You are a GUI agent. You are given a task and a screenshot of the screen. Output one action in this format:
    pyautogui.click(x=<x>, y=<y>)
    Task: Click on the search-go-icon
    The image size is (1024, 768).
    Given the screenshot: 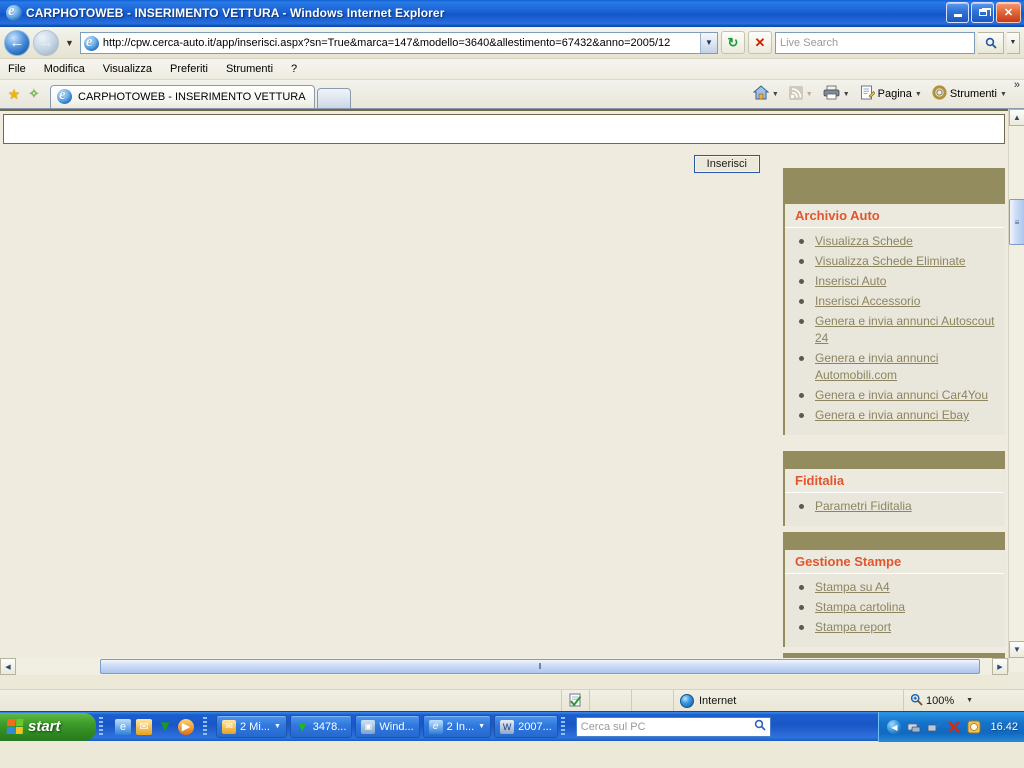 What is the action you would take?
    pyautogui.click(x=991, y=42)
    